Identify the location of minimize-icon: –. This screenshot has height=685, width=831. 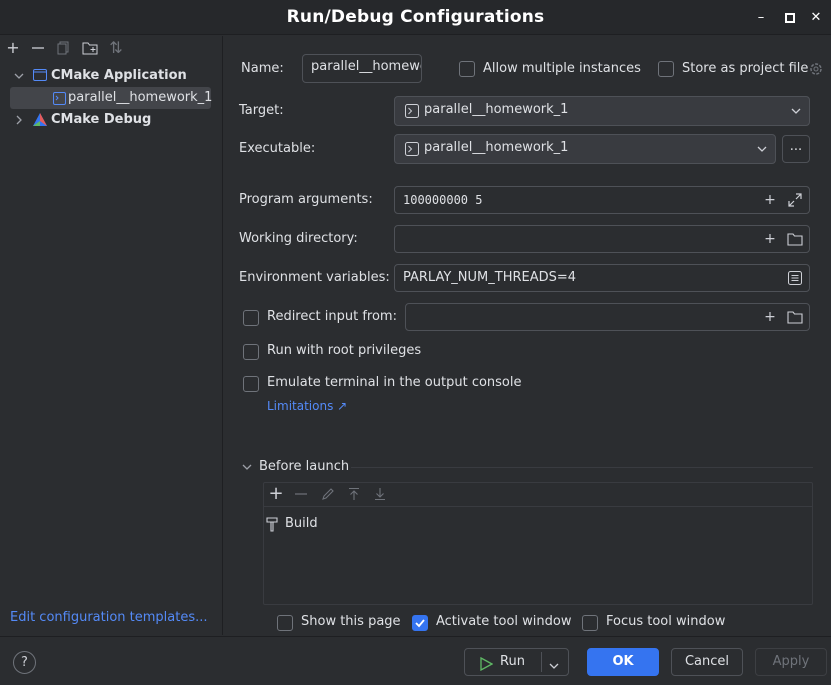
(761, 18).